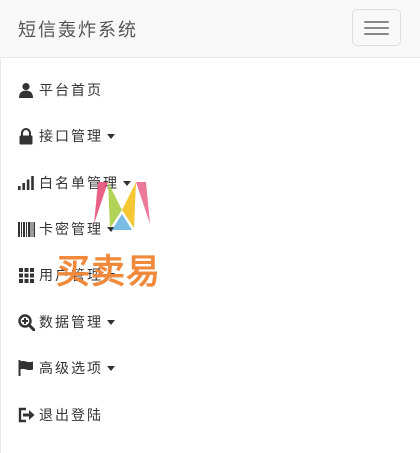 This screenshot has height=453, width=420. What do you see at coordinates (122, 206) in the screenshot?
I see `watermark-m-icon` at bounding box center [122, 206].